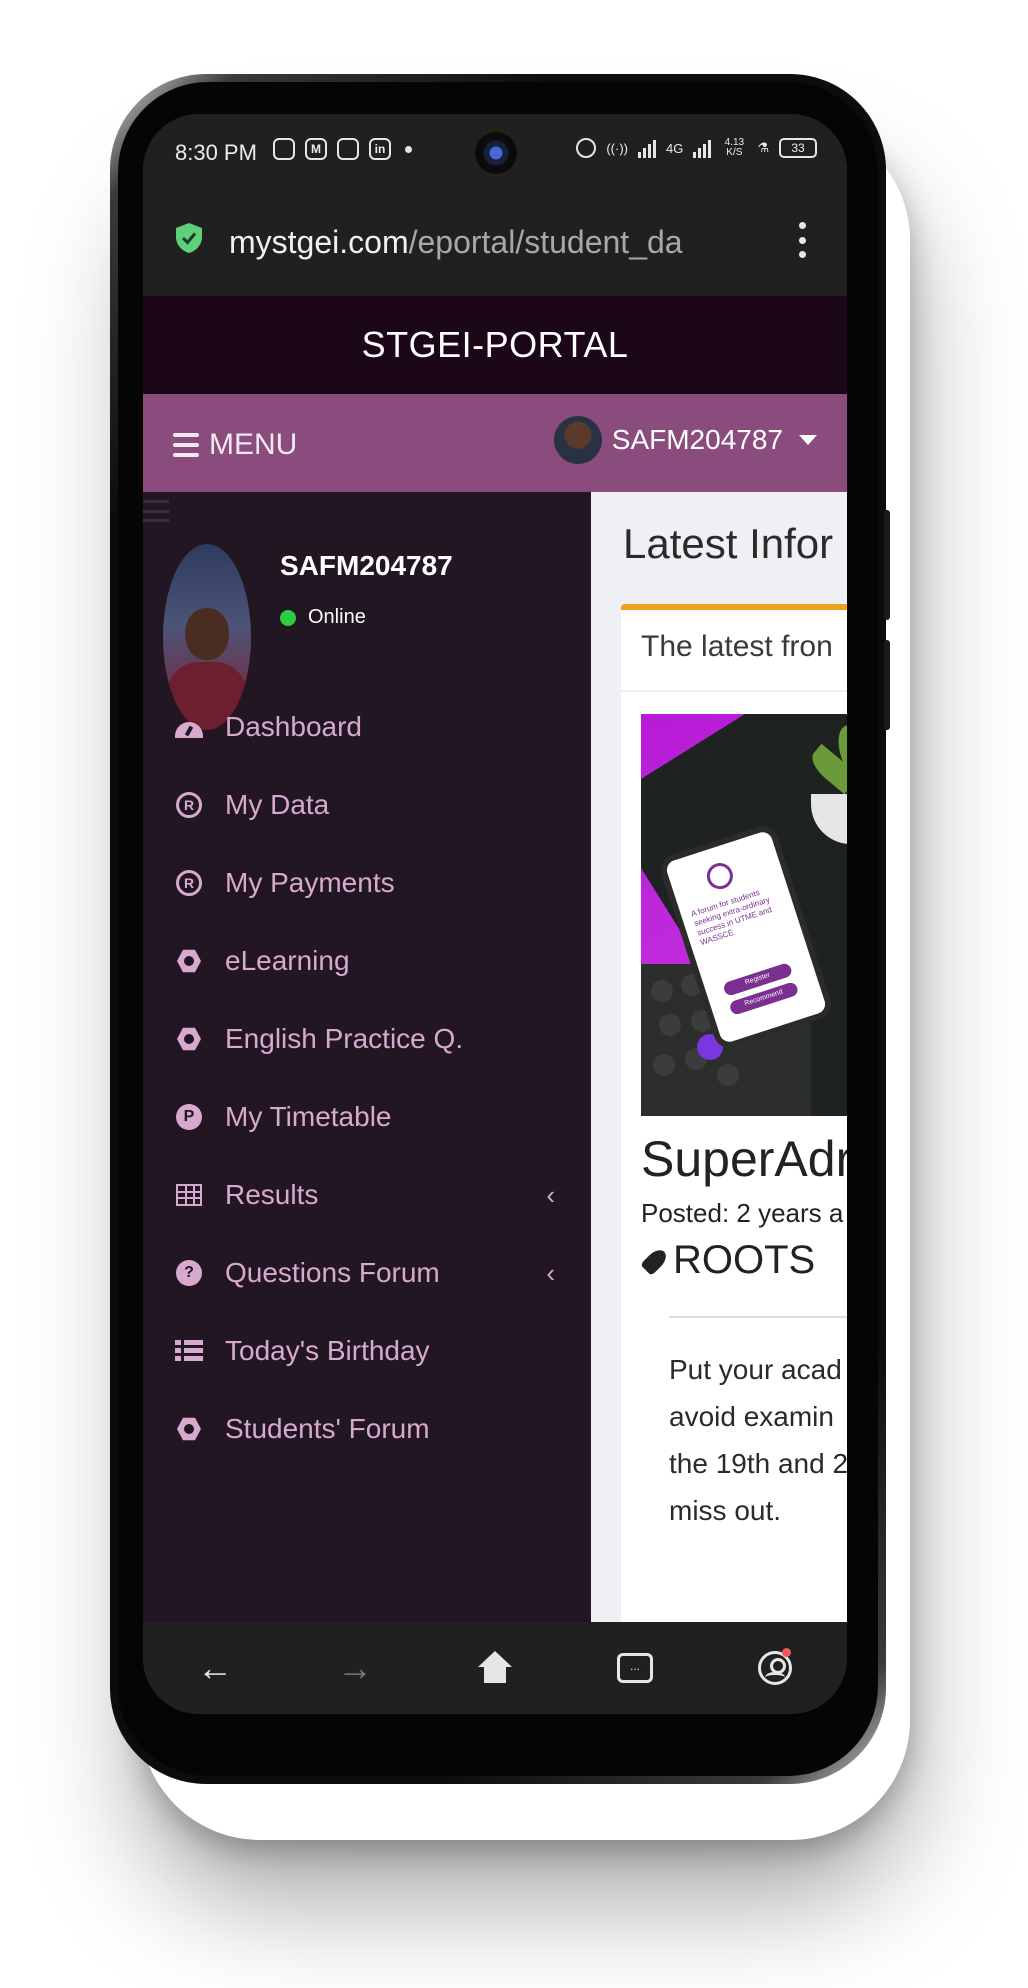  I want to click on post-title: SuperAdr, so click(744, 1159).